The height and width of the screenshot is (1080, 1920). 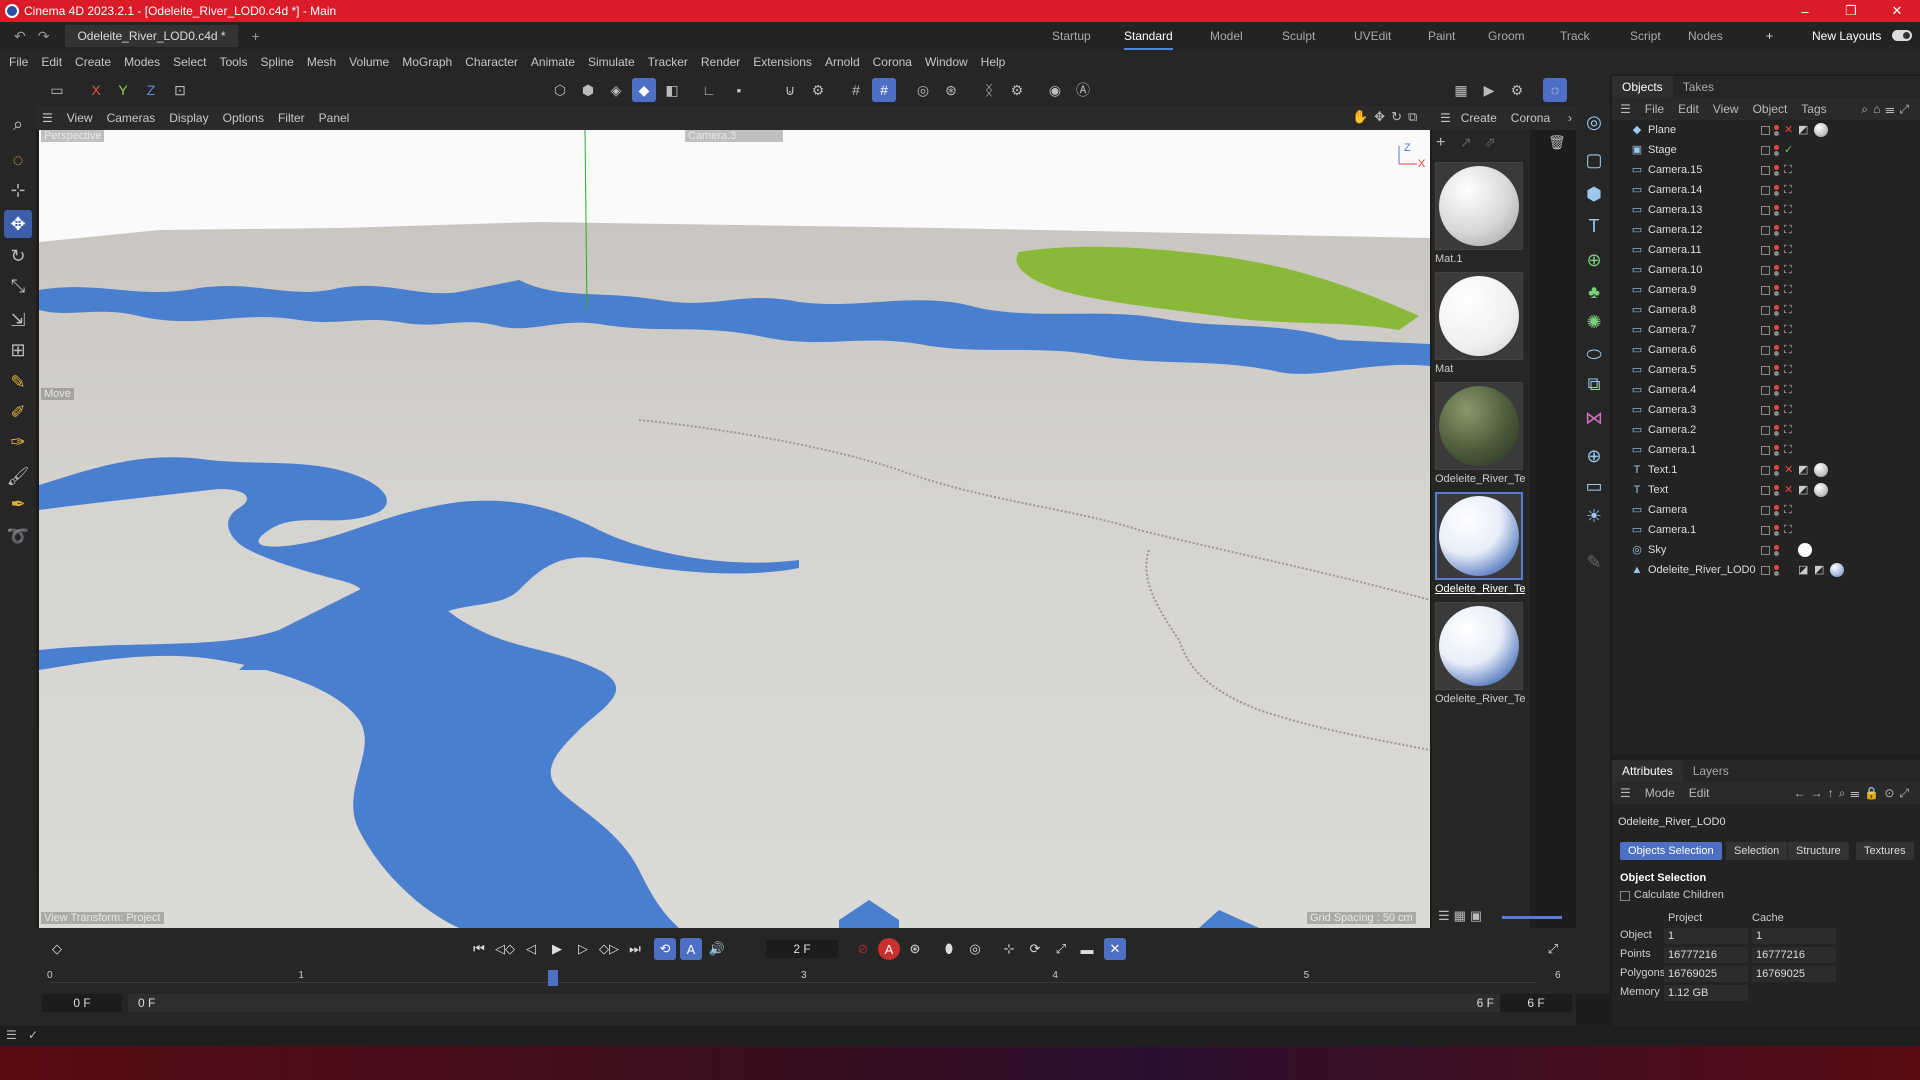 I want to click on snap-settings-icon: ⚙, so click(x=818, y=90).